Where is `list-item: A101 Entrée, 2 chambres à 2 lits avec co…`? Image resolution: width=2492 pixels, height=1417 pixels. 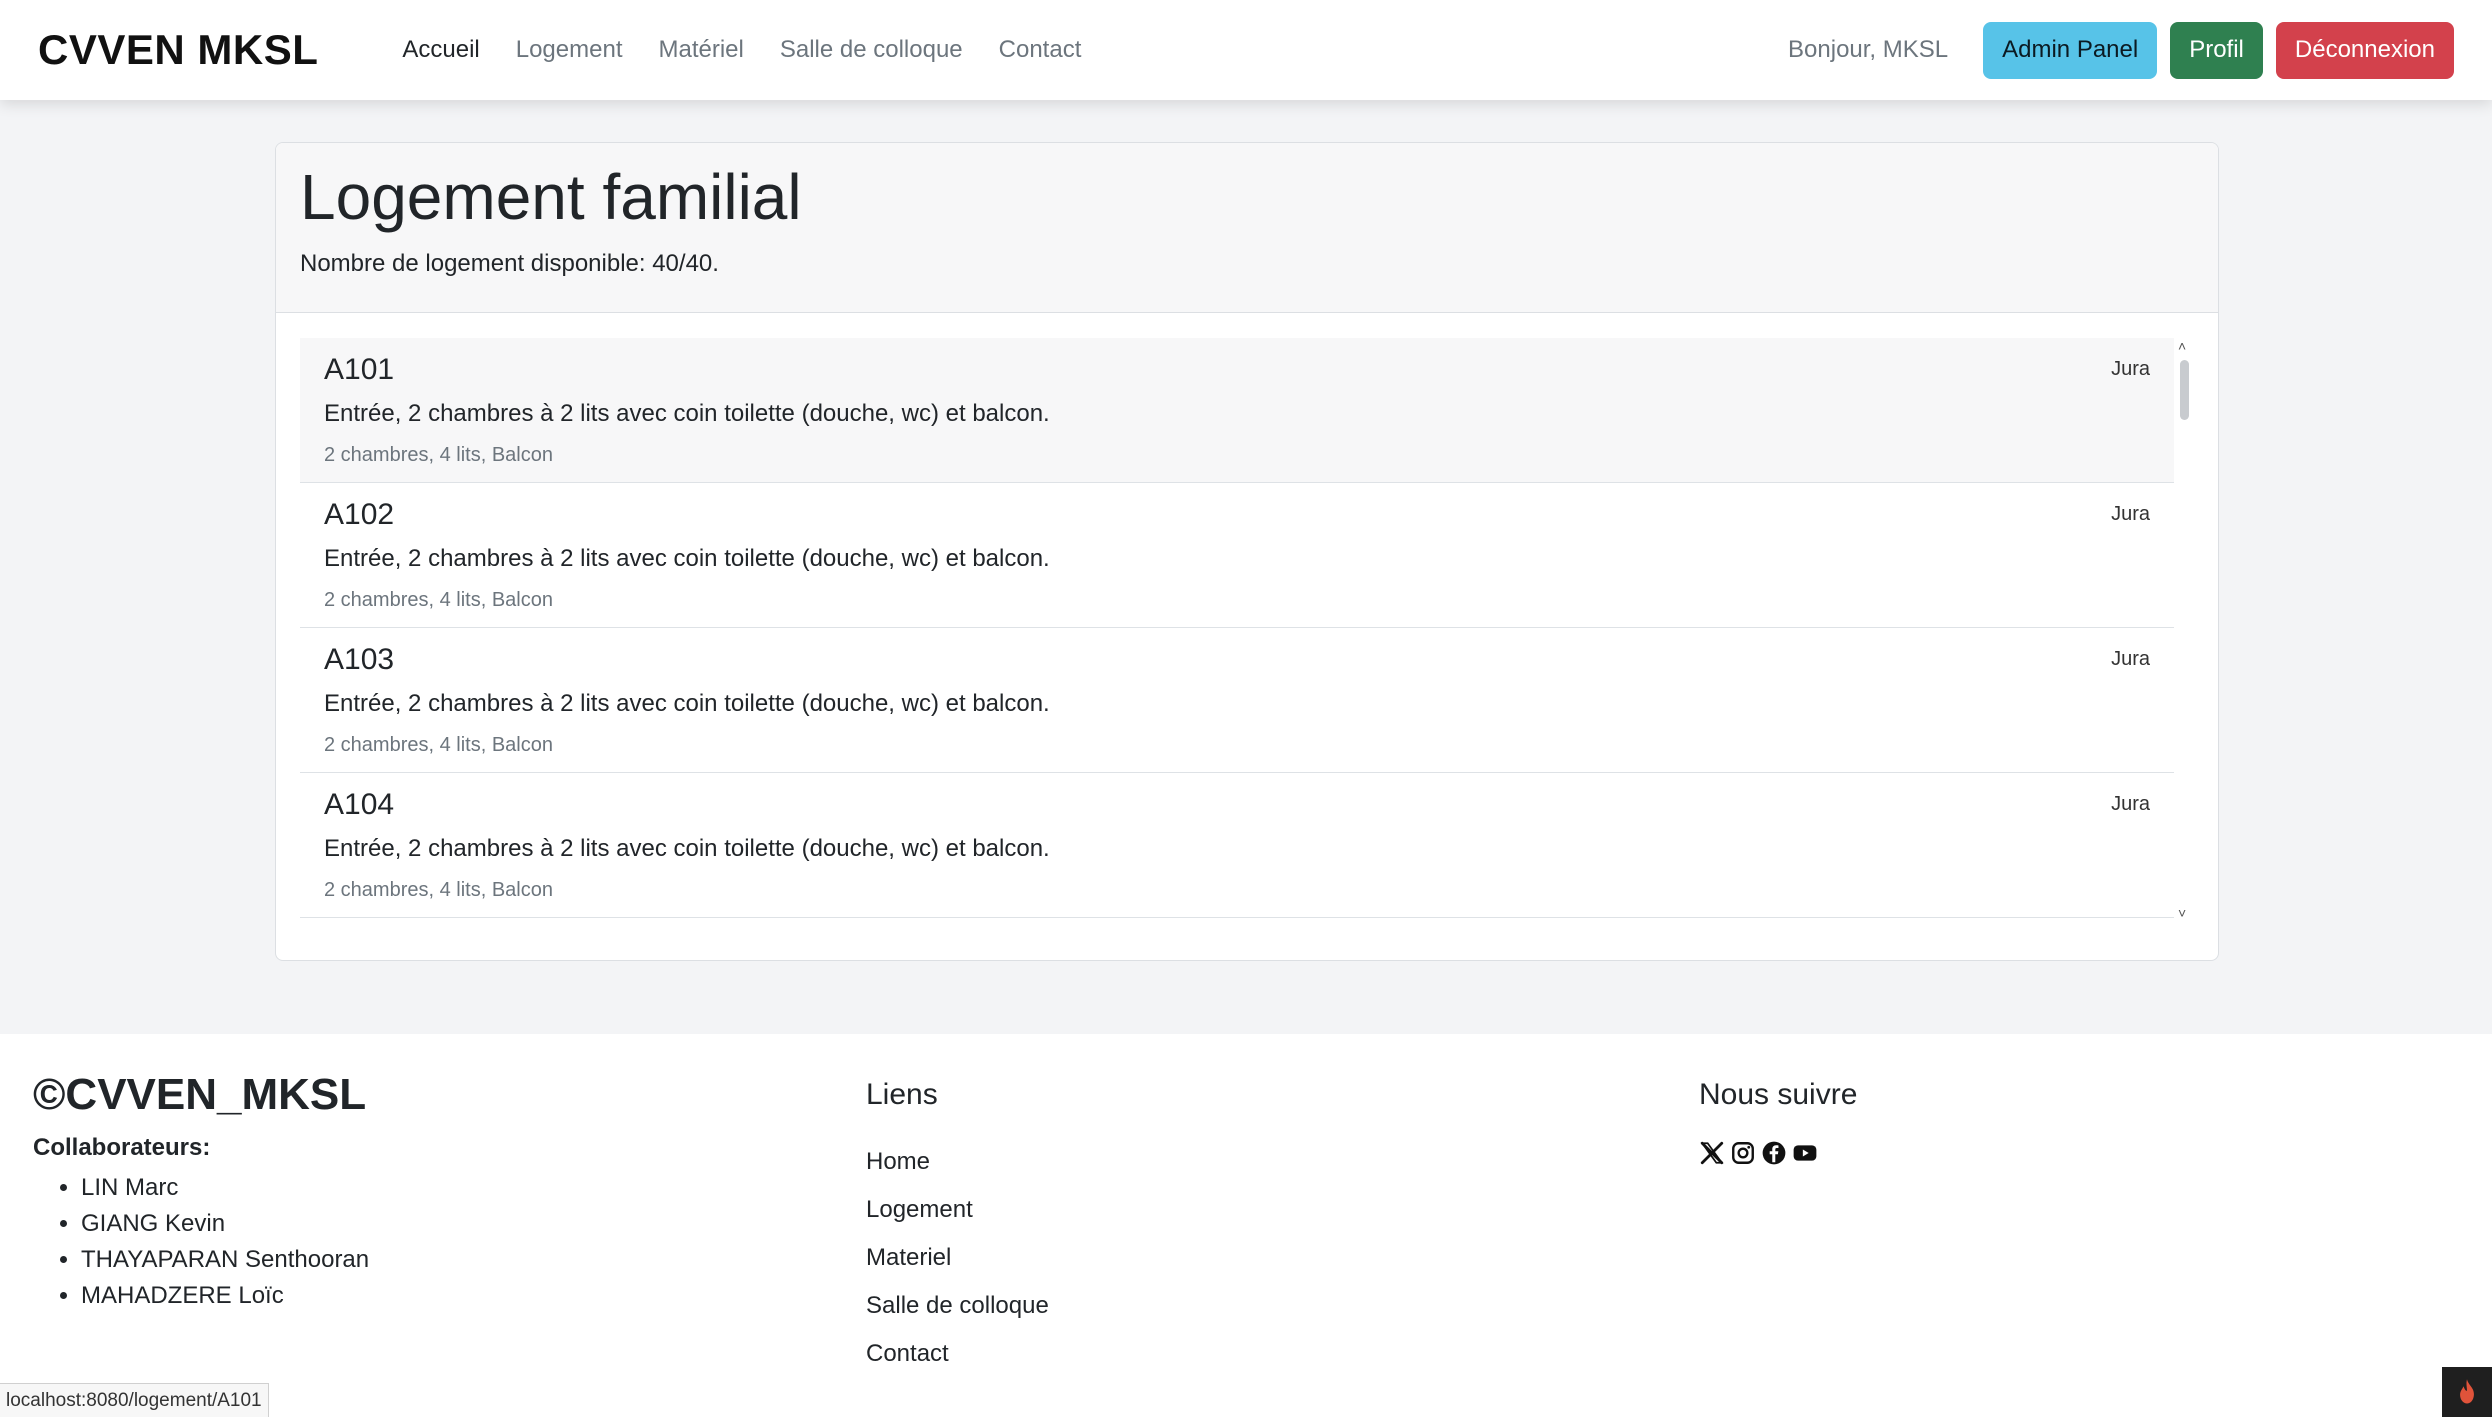
list-item: A101 Entrée, 2 chambres à 2 lits avec co… is located at coordinates (1237, 410).